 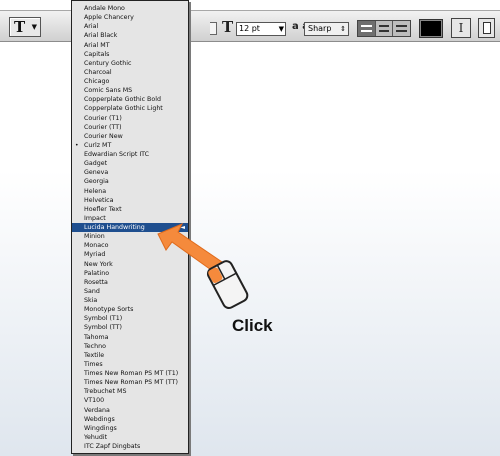 What do you see at coordinates (109, 18) in the screenshot?
I see `font-menu-item-label: Apple Chancery` at bounding box center [109, 18].